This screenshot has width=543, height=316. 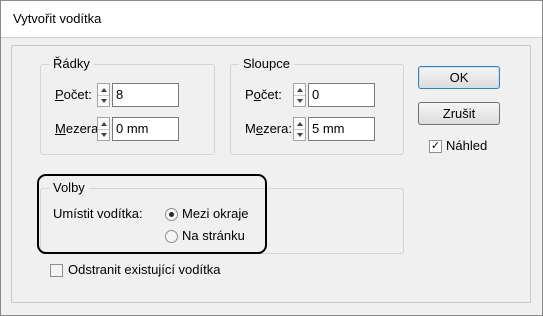 I want to click on rows-count-label: Počet:, so click(x=73, y=94).